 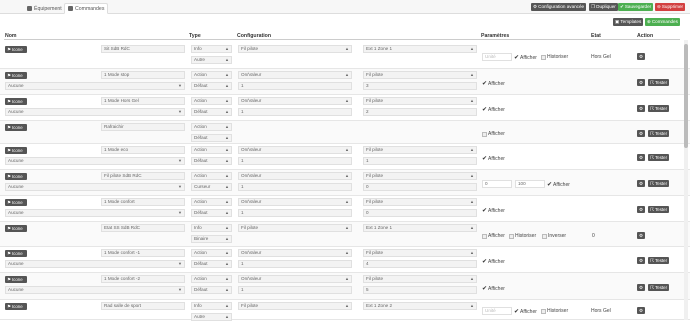 I want to click on command-name-input: 1 Mode confort -1, so click(x=143, y=253).